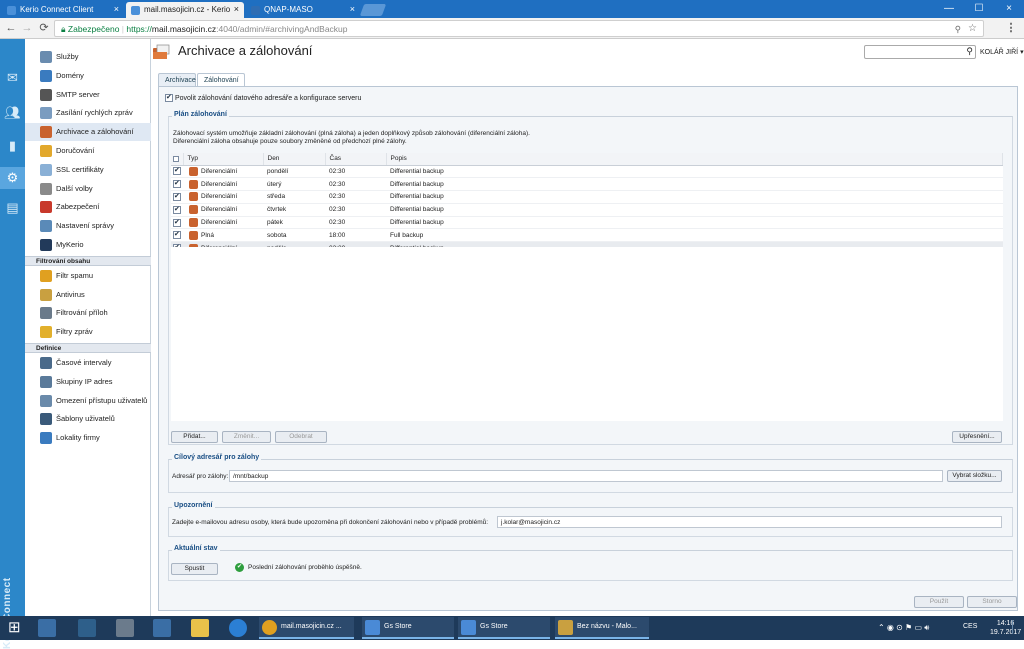  I want to click on backup-type-icon, so click(193, 184).